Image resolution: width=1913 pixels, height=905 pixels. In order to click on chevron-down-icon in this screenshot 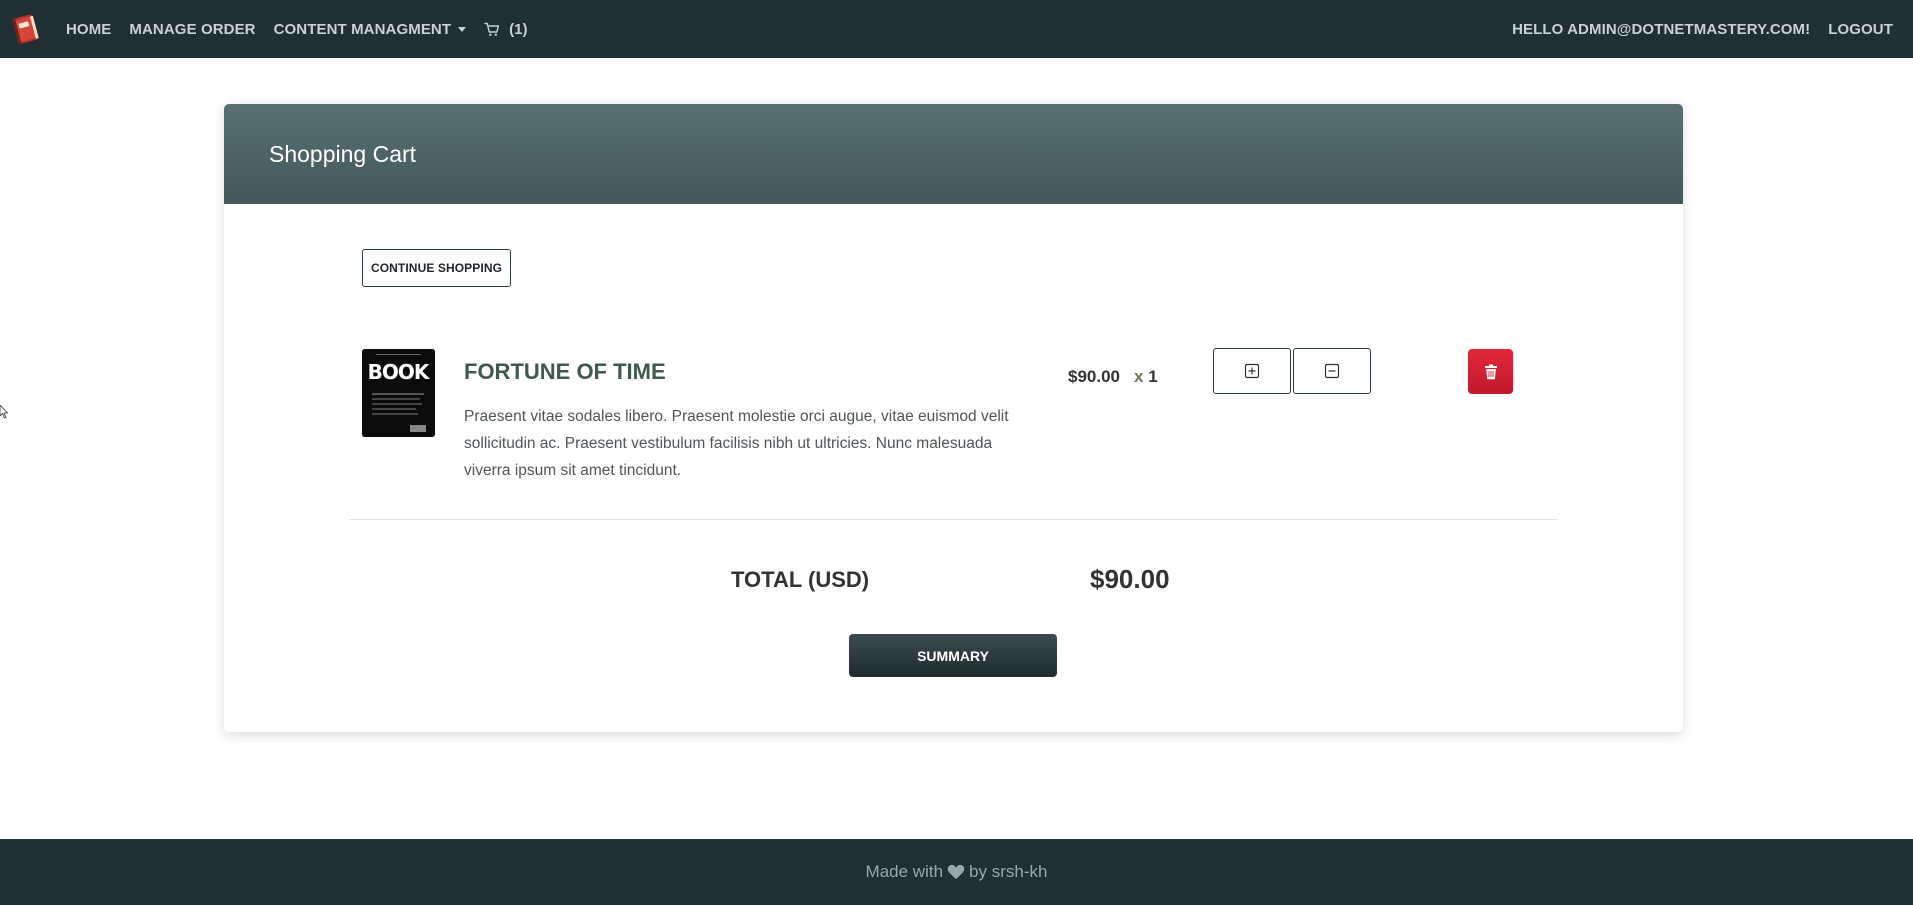, I will do `click(462, 29)`.